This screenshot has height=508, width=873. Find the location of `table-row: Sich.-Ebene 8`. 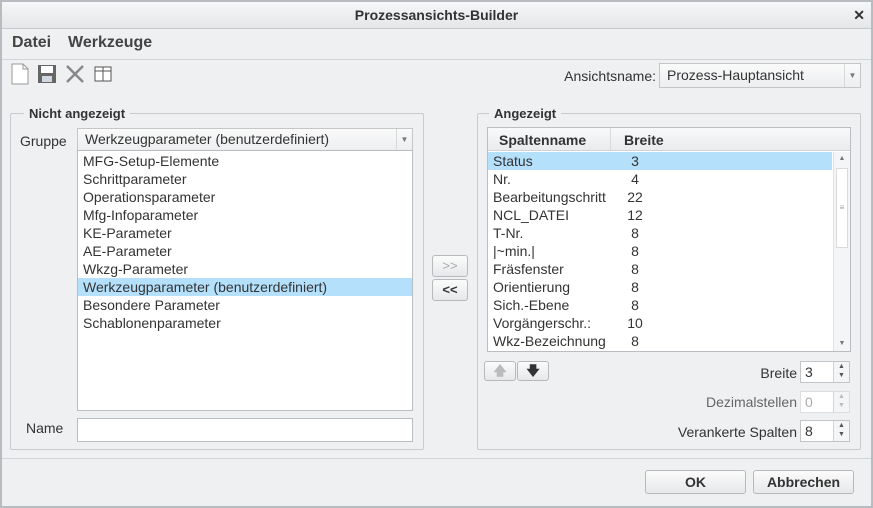

table-row: Sich.-Ebene 8 is located at coordinates (660, 305).